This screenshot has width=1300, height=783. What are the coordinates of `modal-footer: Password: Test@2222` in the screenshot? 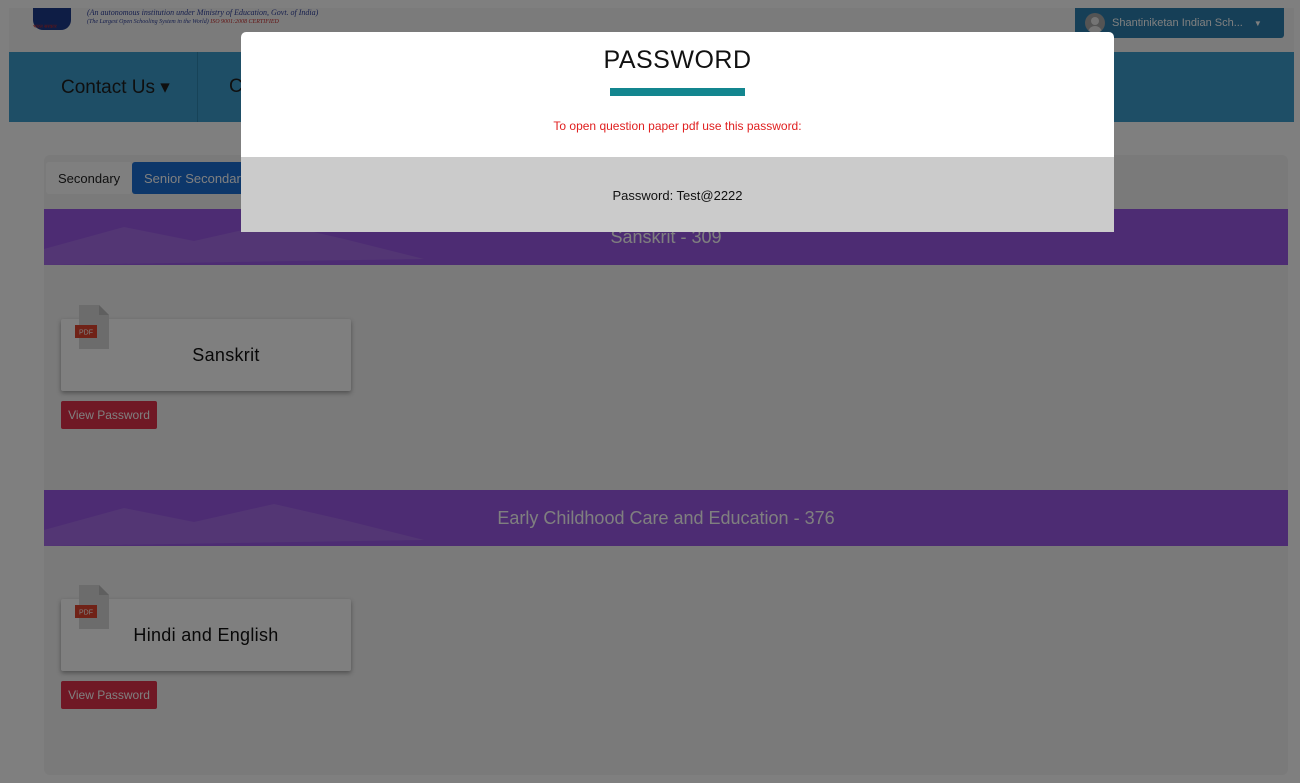 It's located at (677, 194).